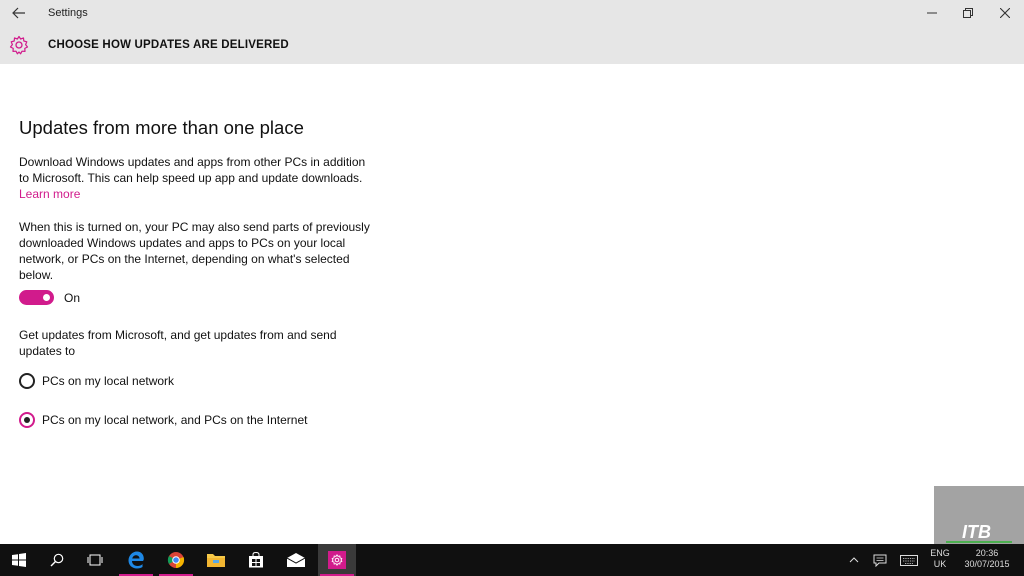  I want to click on task-view-icon, so click(95, 560).